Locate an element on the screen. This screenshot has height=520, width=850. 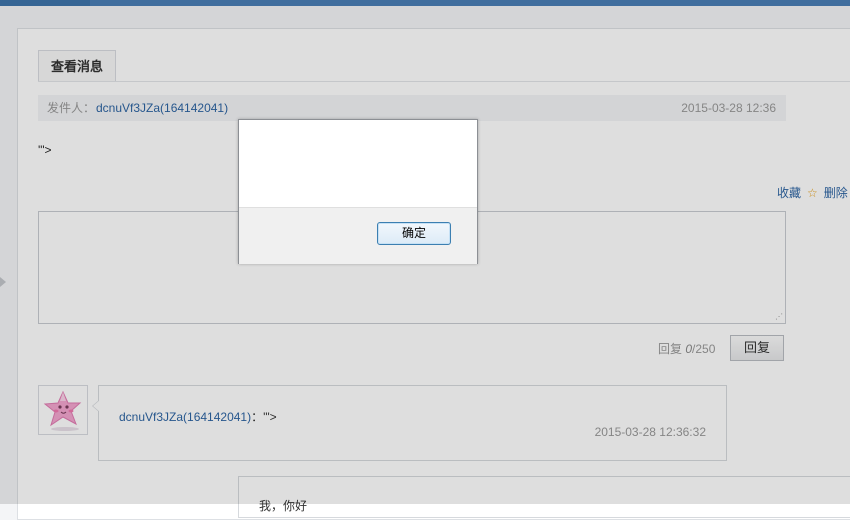
ok-button: 确定 is located at coordinates (414, 233).